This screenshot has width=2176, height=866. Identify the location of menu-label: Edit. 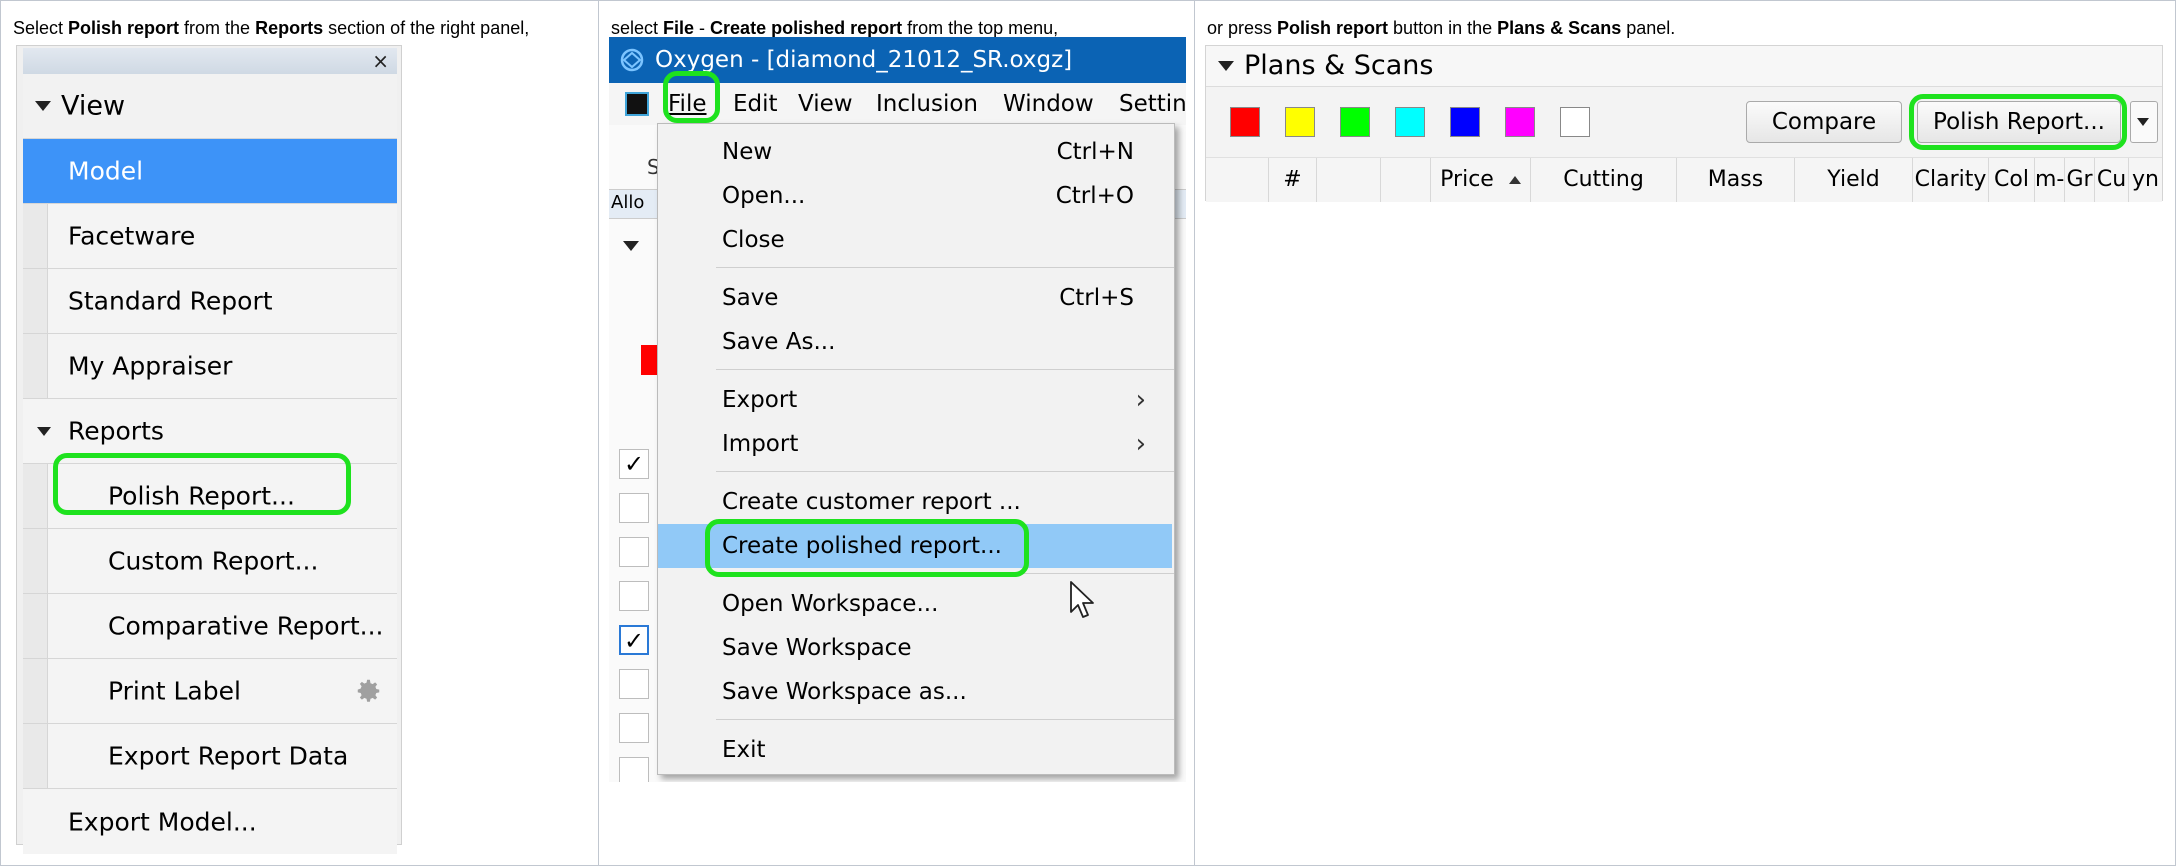
(755, 104).